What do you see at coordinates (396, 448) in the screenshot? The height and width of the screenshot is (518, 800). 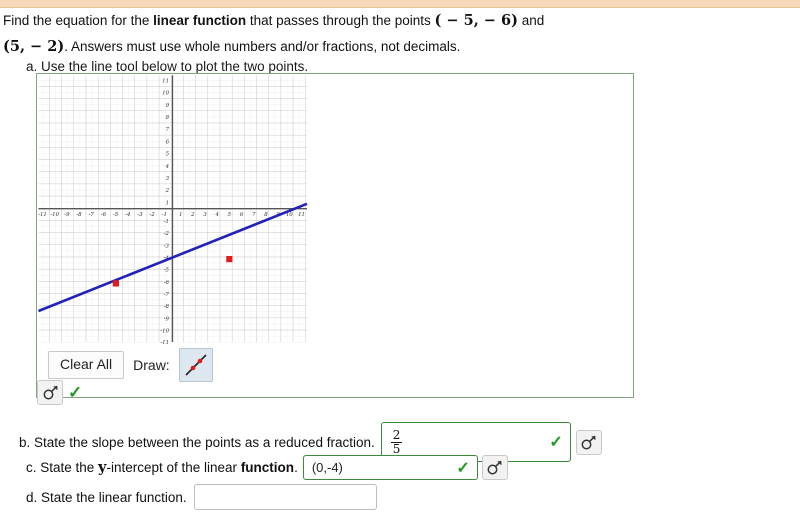 I see `slope-denominator: 5` at bounding box center [396, 448].